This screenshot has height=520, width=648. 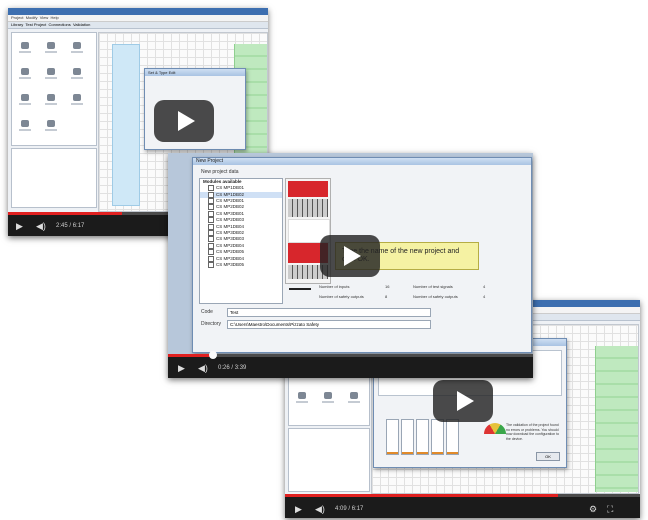 I want to click on object-library-panel, so click(x=54, y=89).